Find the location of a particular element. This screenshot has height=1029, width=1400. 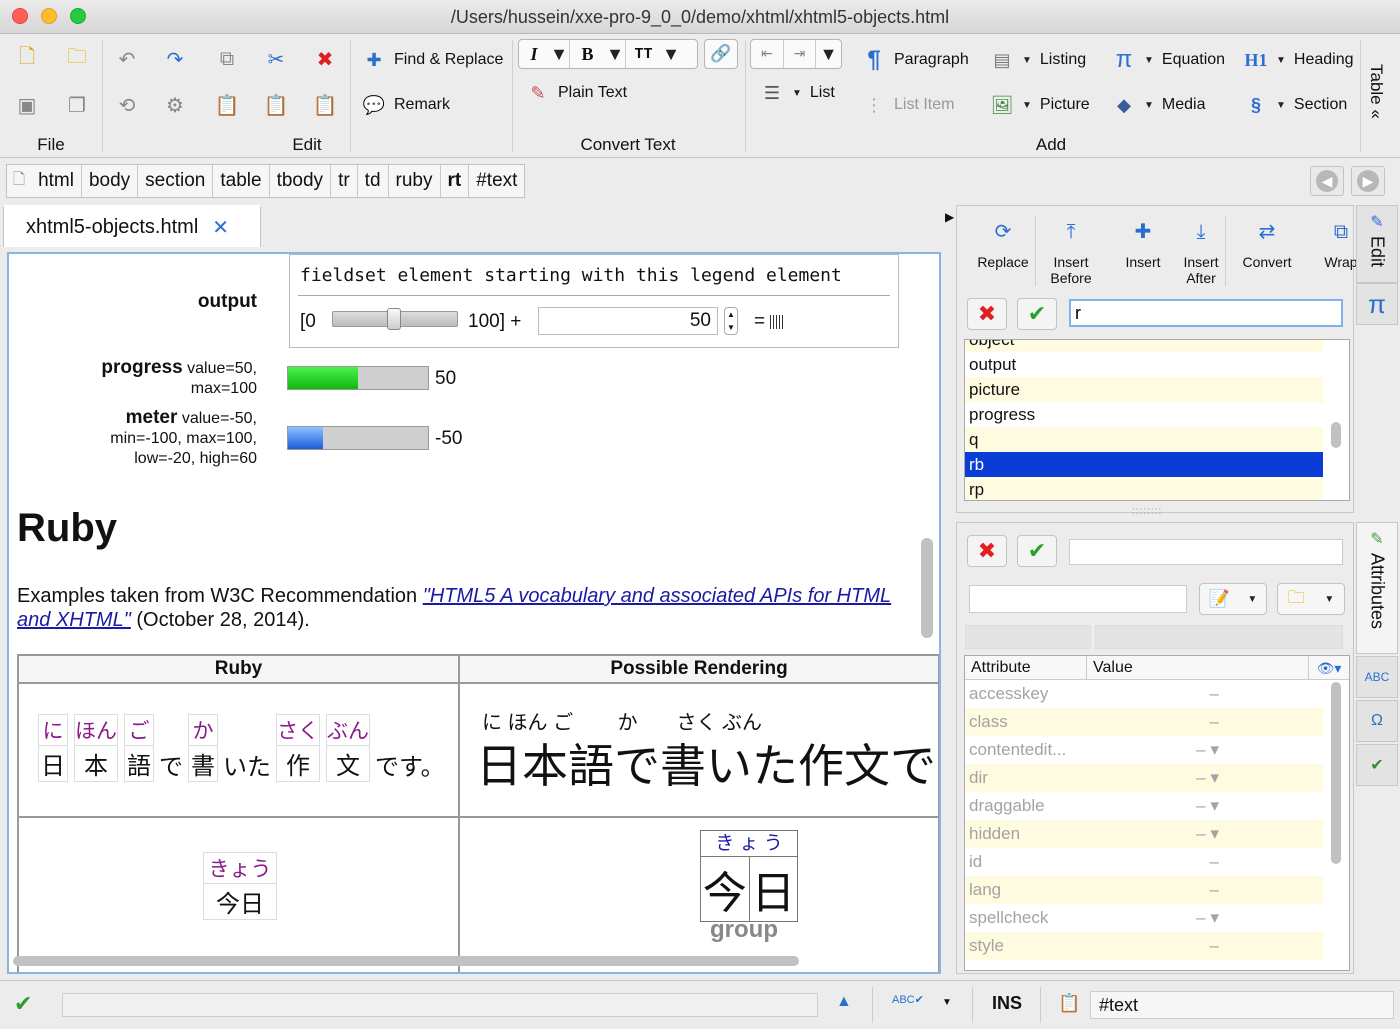

number-input: 50 is located at coordinates (628, 321).